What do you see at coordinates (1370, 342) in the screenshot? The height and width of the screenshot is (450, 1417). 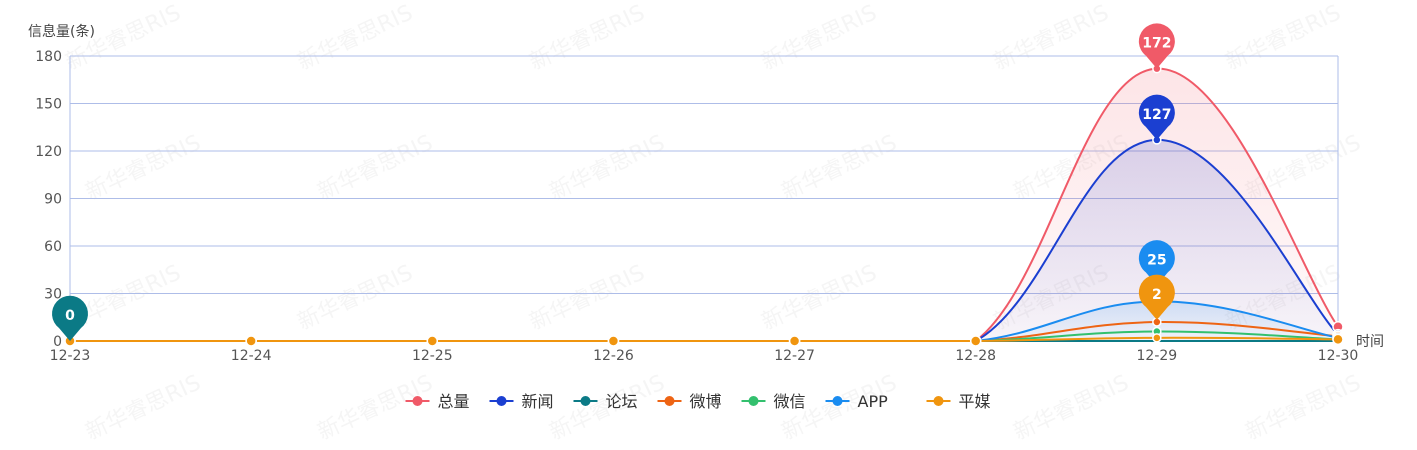 I see `x-axis-title: 时间` at bounding box center [1370, 342].